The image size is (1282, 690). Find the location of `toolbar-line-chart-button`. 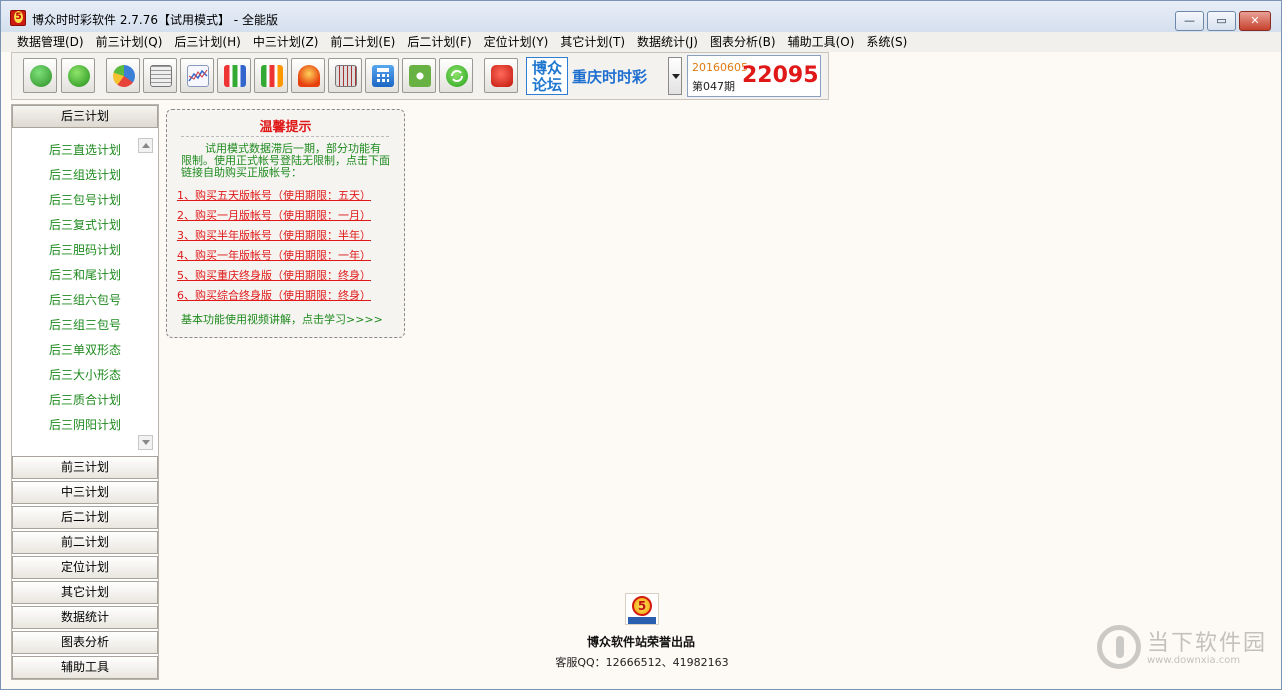

toolbar-line-chart-button is located at coordinates (197, 75).